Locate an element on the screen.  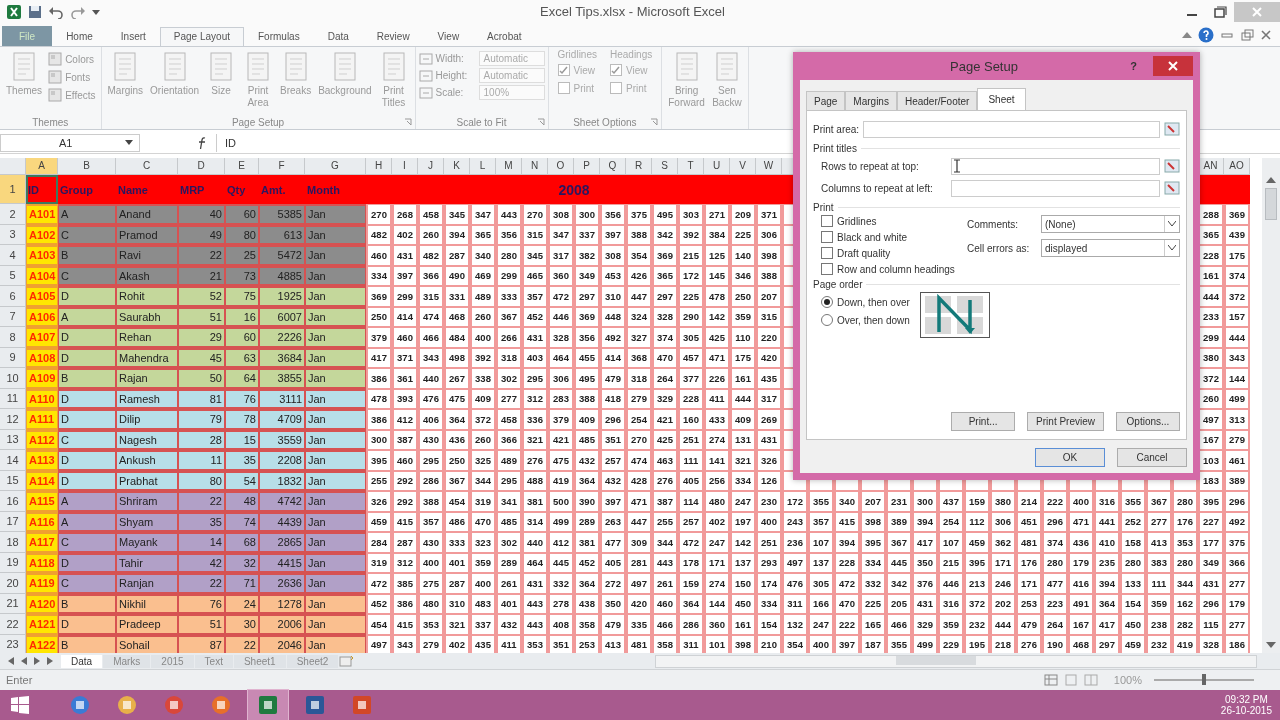
column-header: K is located at coordinates (457, 166).